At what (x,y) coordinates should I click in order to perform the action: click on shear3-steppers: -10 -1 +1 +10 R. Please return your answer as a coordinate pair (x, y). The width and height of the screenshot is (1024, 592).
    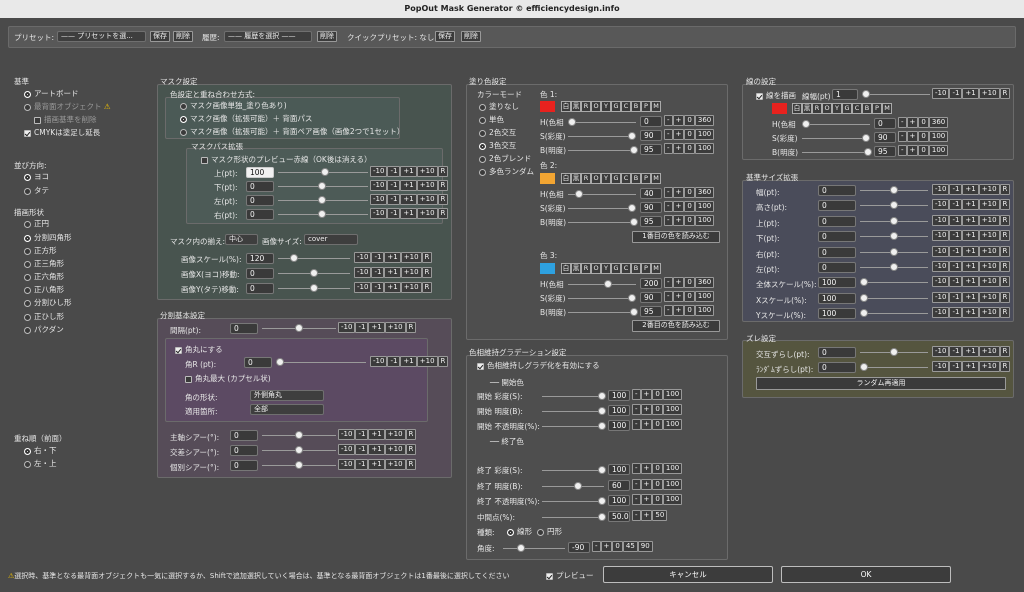
    Looking at the image, I should click on (377, 464).